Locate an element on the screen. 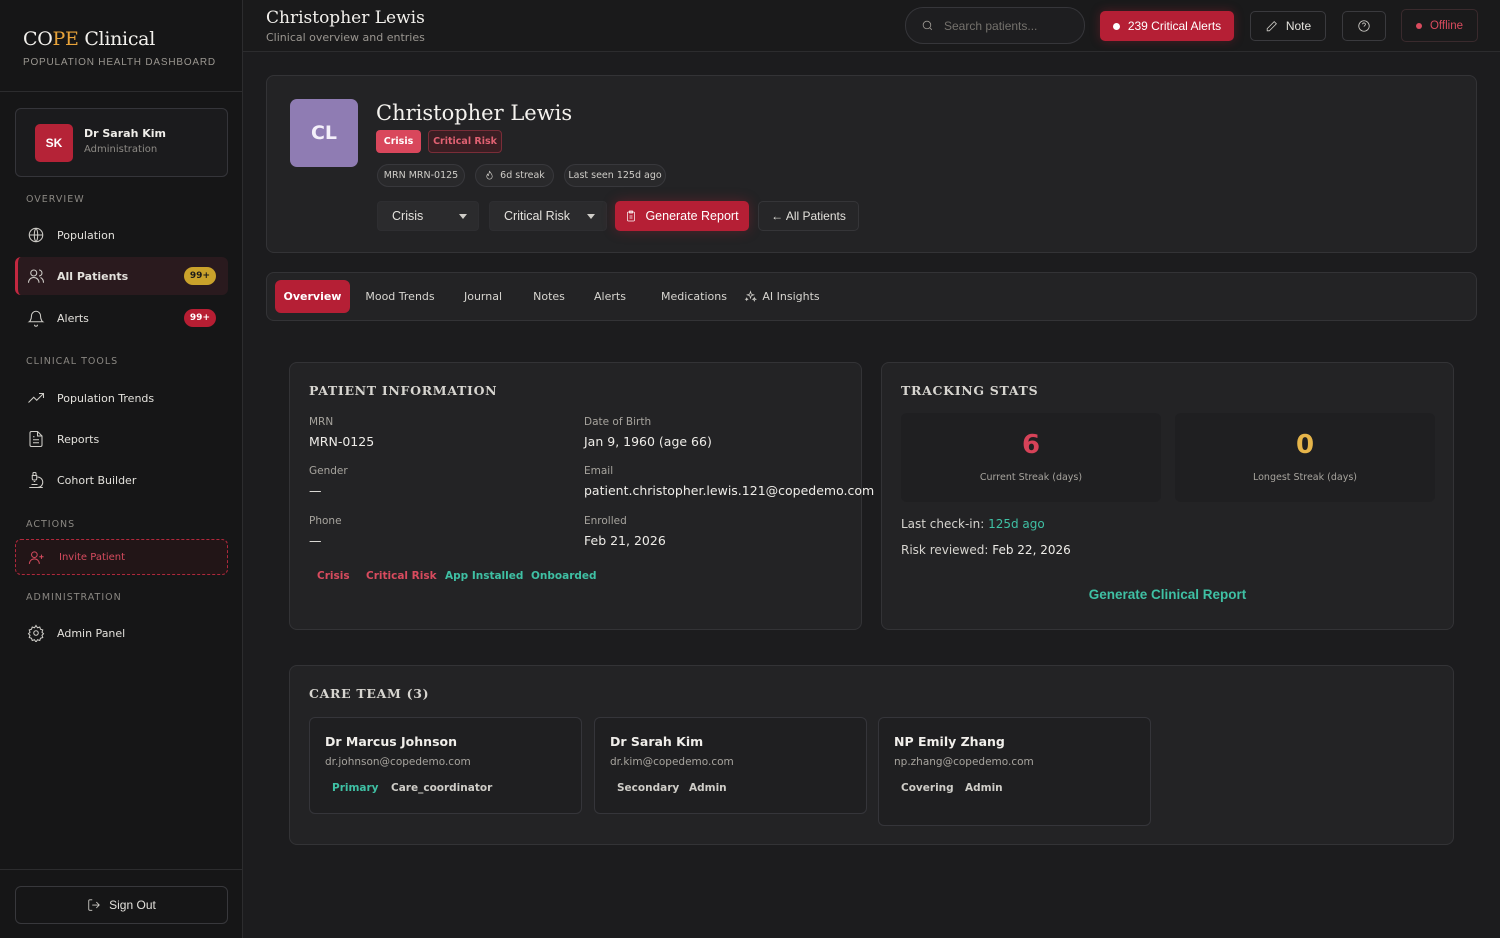  current-streak-box: 6 Current Streak (days) is located at coordinates (1031, 457).